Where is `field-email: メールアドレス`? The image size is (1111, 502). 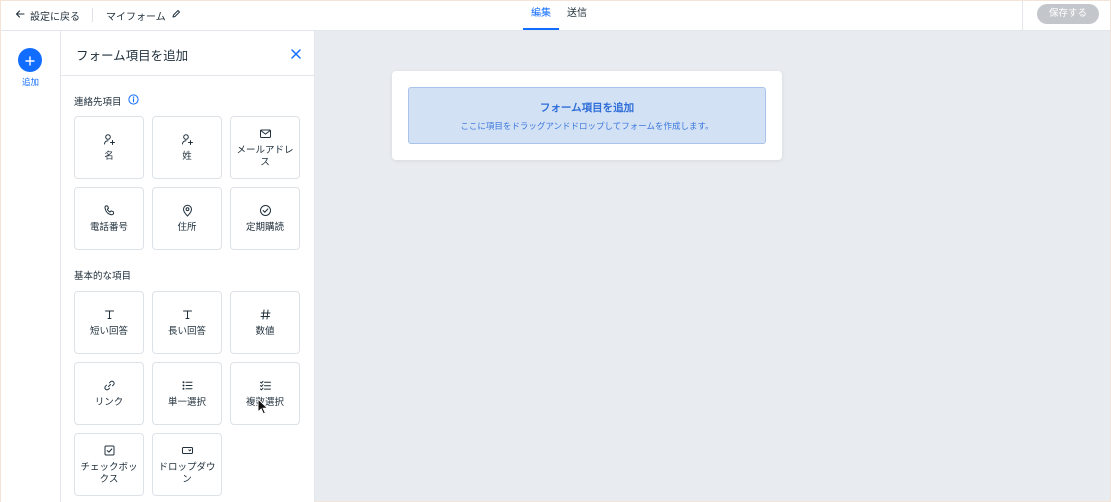
field-email: メールアドレス is located at coordinates (265, 147).